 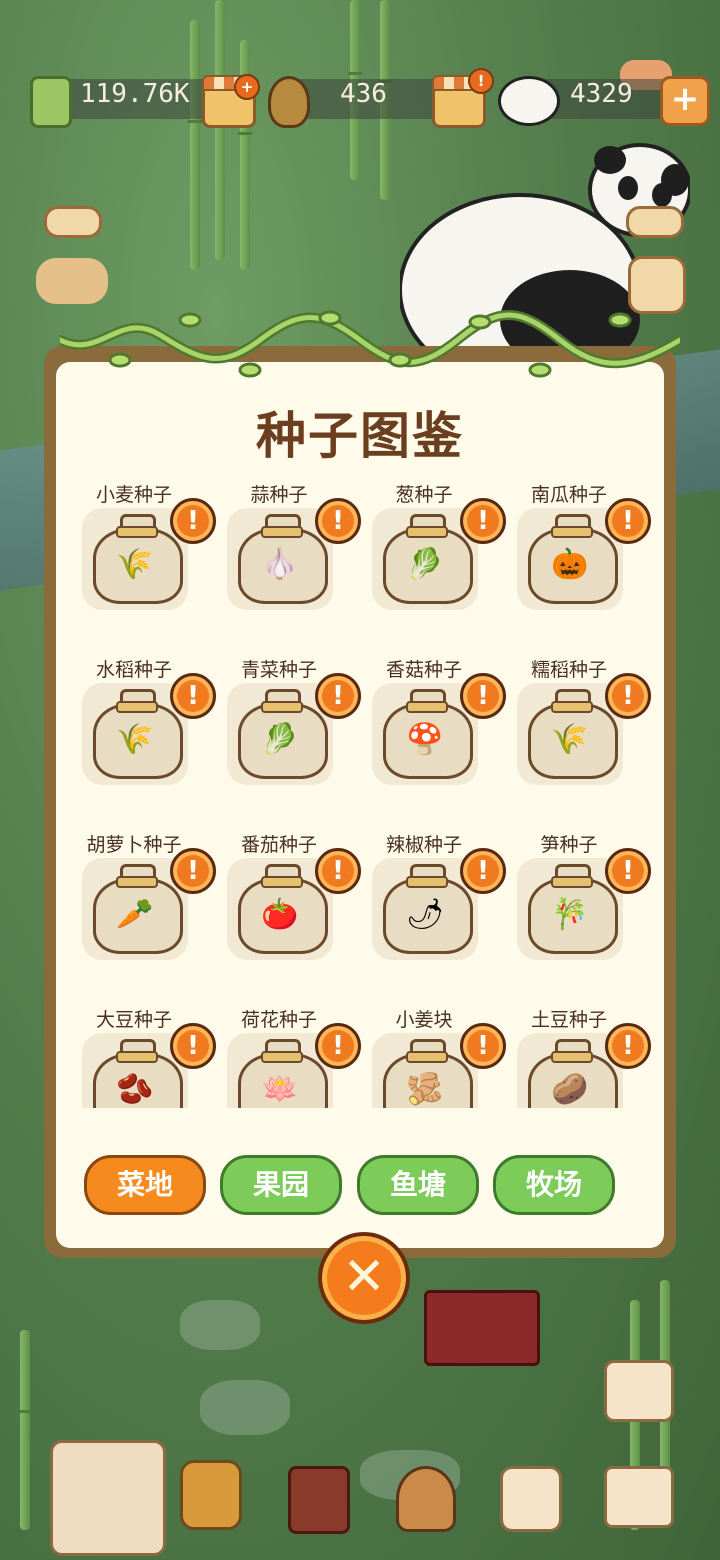 I want to click on seed-card: 荷花种子 🪷!, so click(x=288, y=1056).